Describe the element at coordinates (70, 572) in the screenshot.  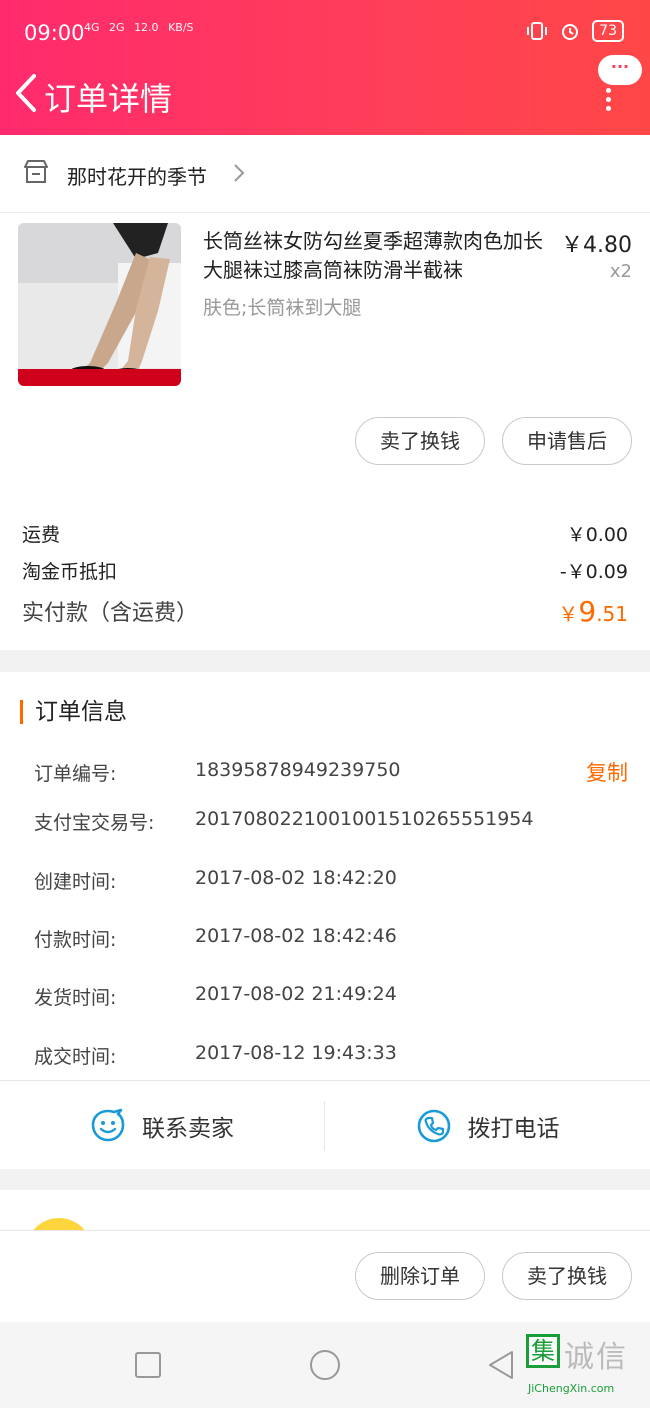
I see `coin-label: 淘金币抵扣` at that location.